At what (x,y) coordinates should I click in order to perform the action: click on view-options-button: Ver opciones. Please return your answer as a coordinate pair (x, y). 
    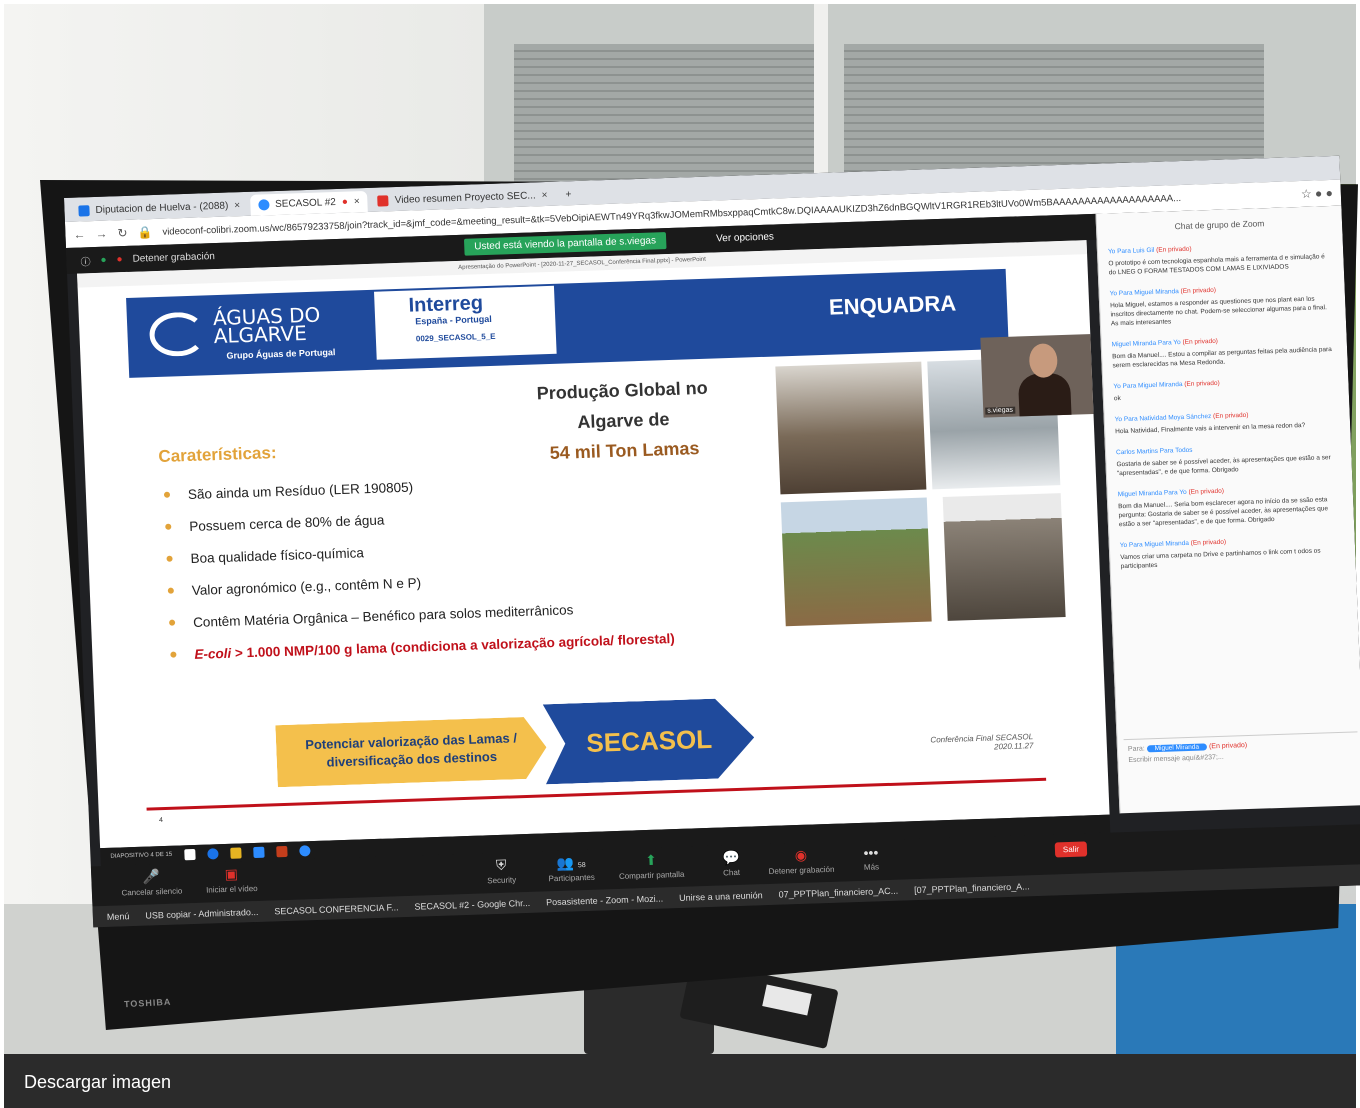
    Looking at the image, I should click on (745, 237).